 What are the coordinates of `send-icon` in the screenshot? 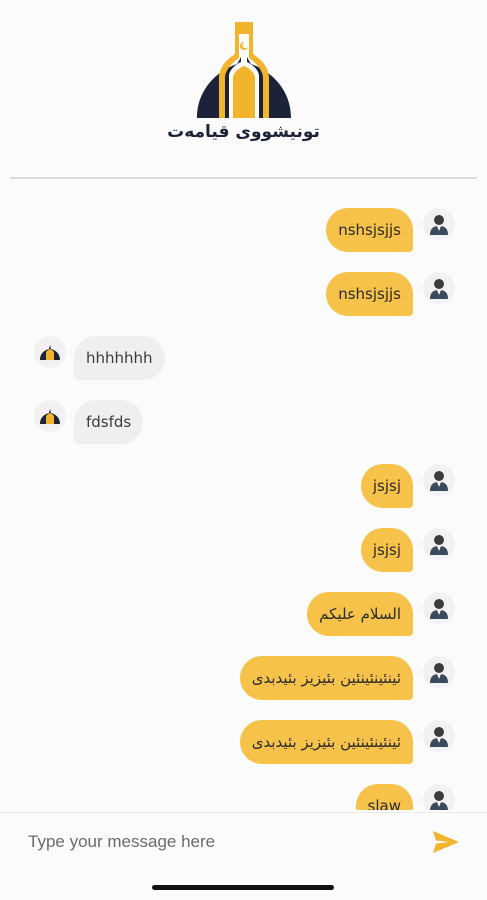 It's located at (446, 842).